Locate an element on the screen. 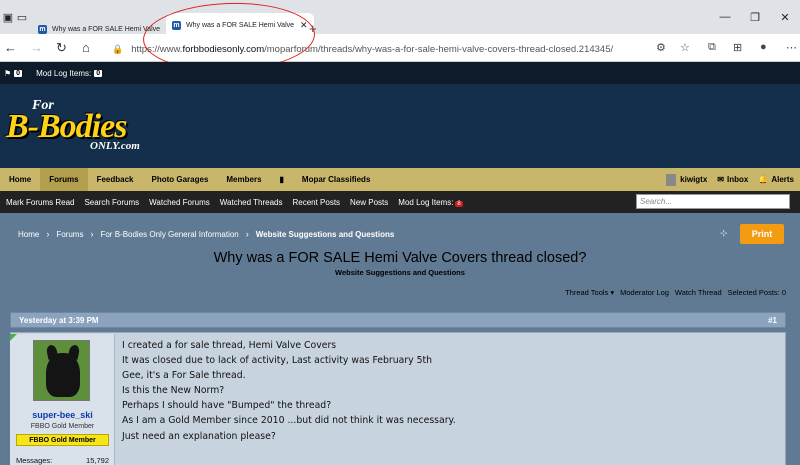 The image size is (800, 465). subnav-recent-posts: Recent Posts is located at coordinates (316, 202).